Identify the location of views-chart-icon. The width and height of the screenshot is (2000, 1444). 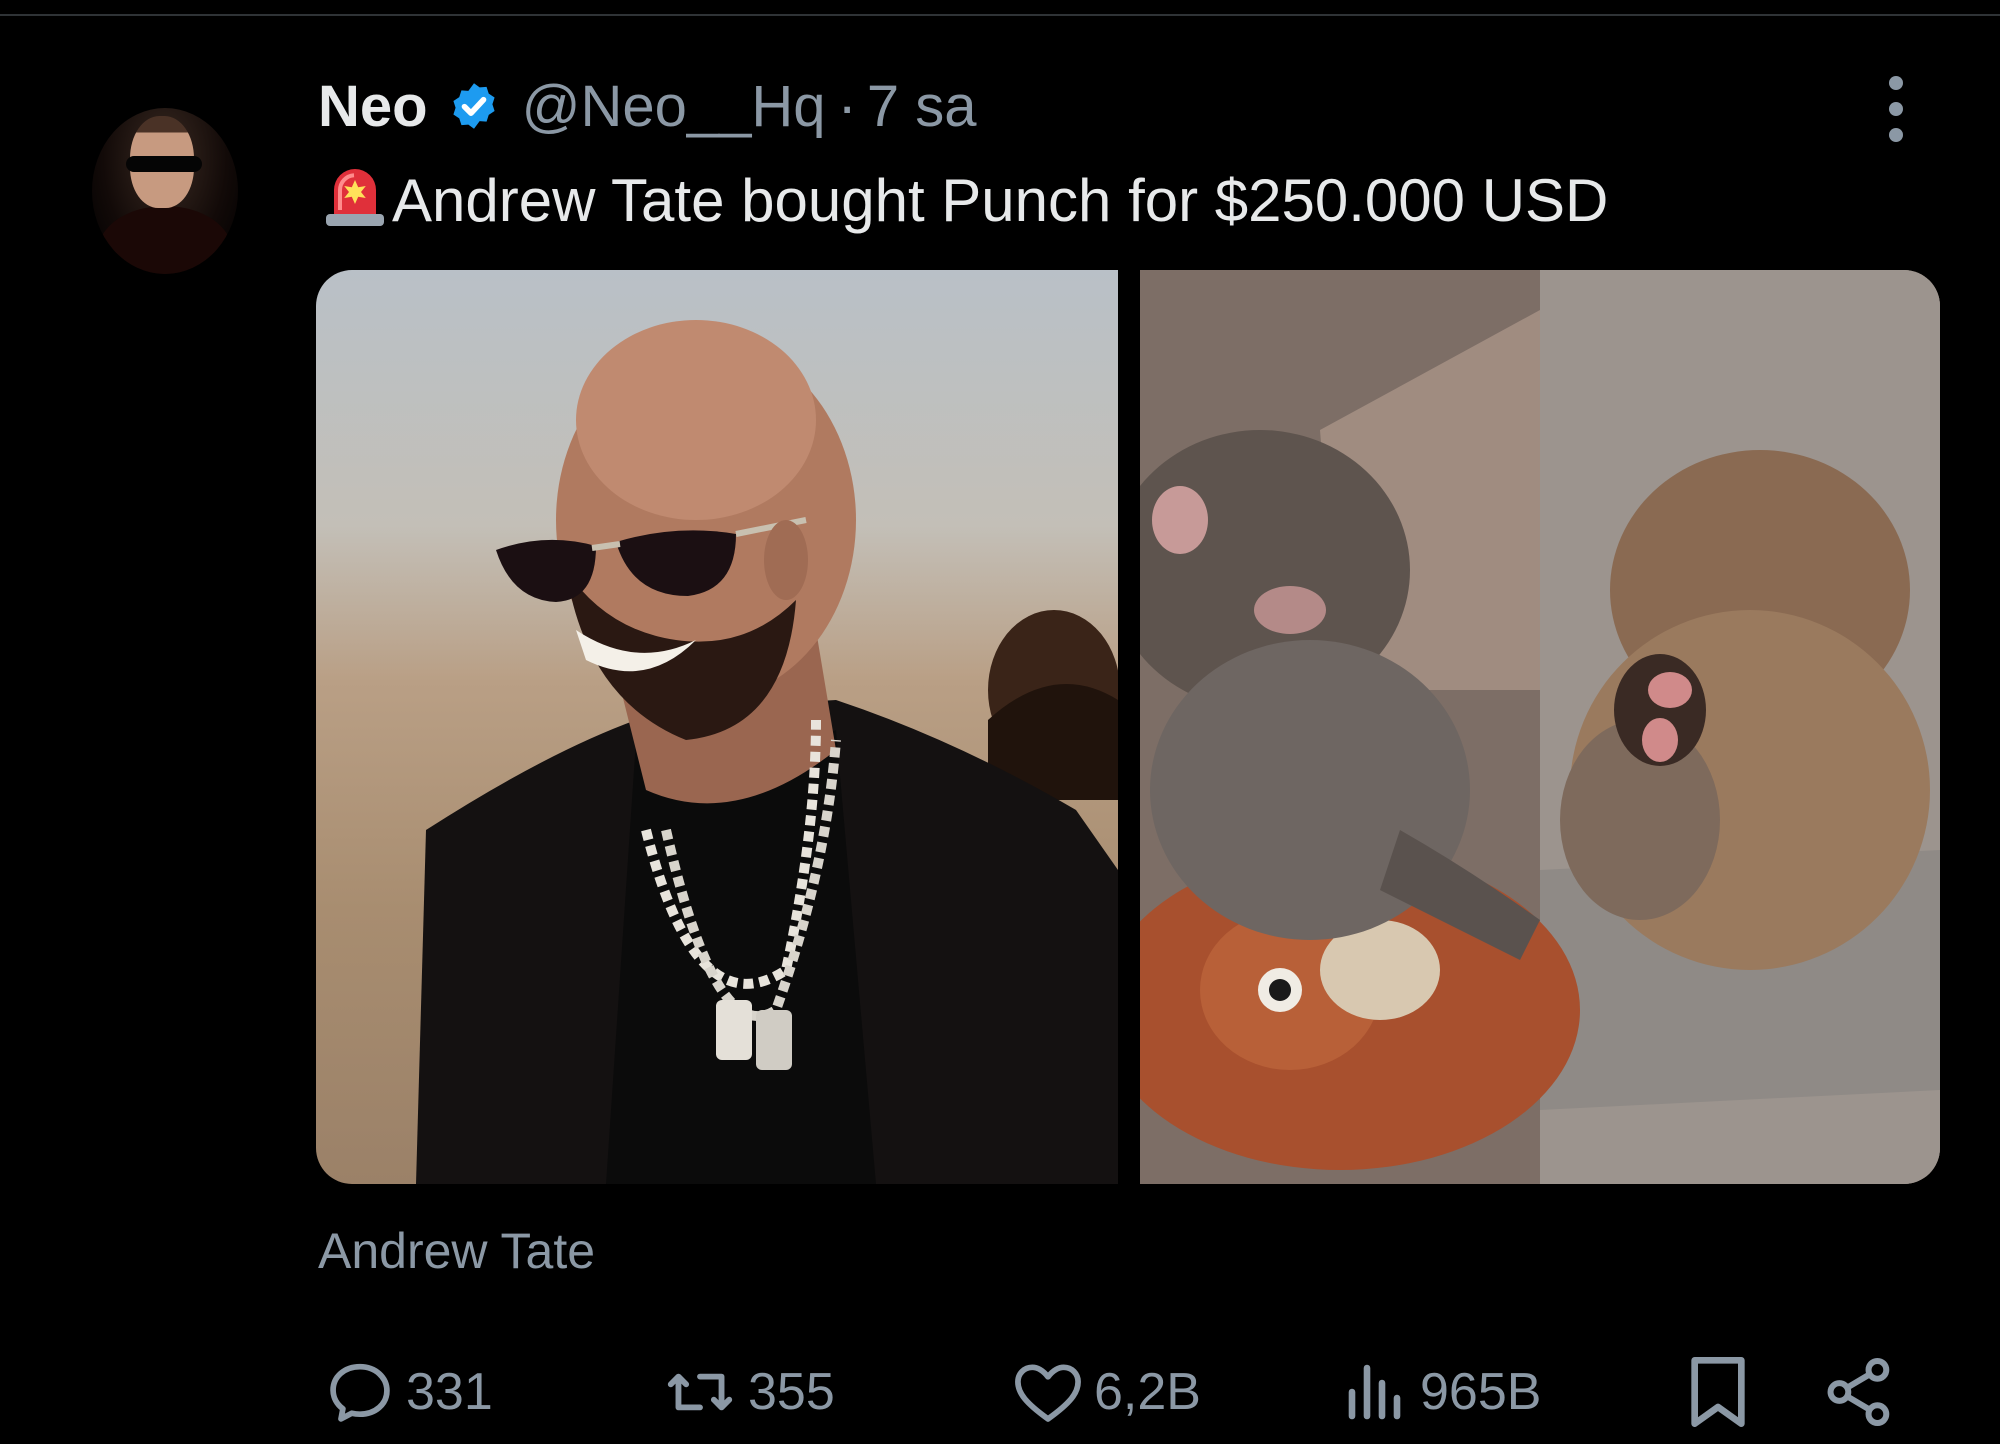
(1374, 1392).